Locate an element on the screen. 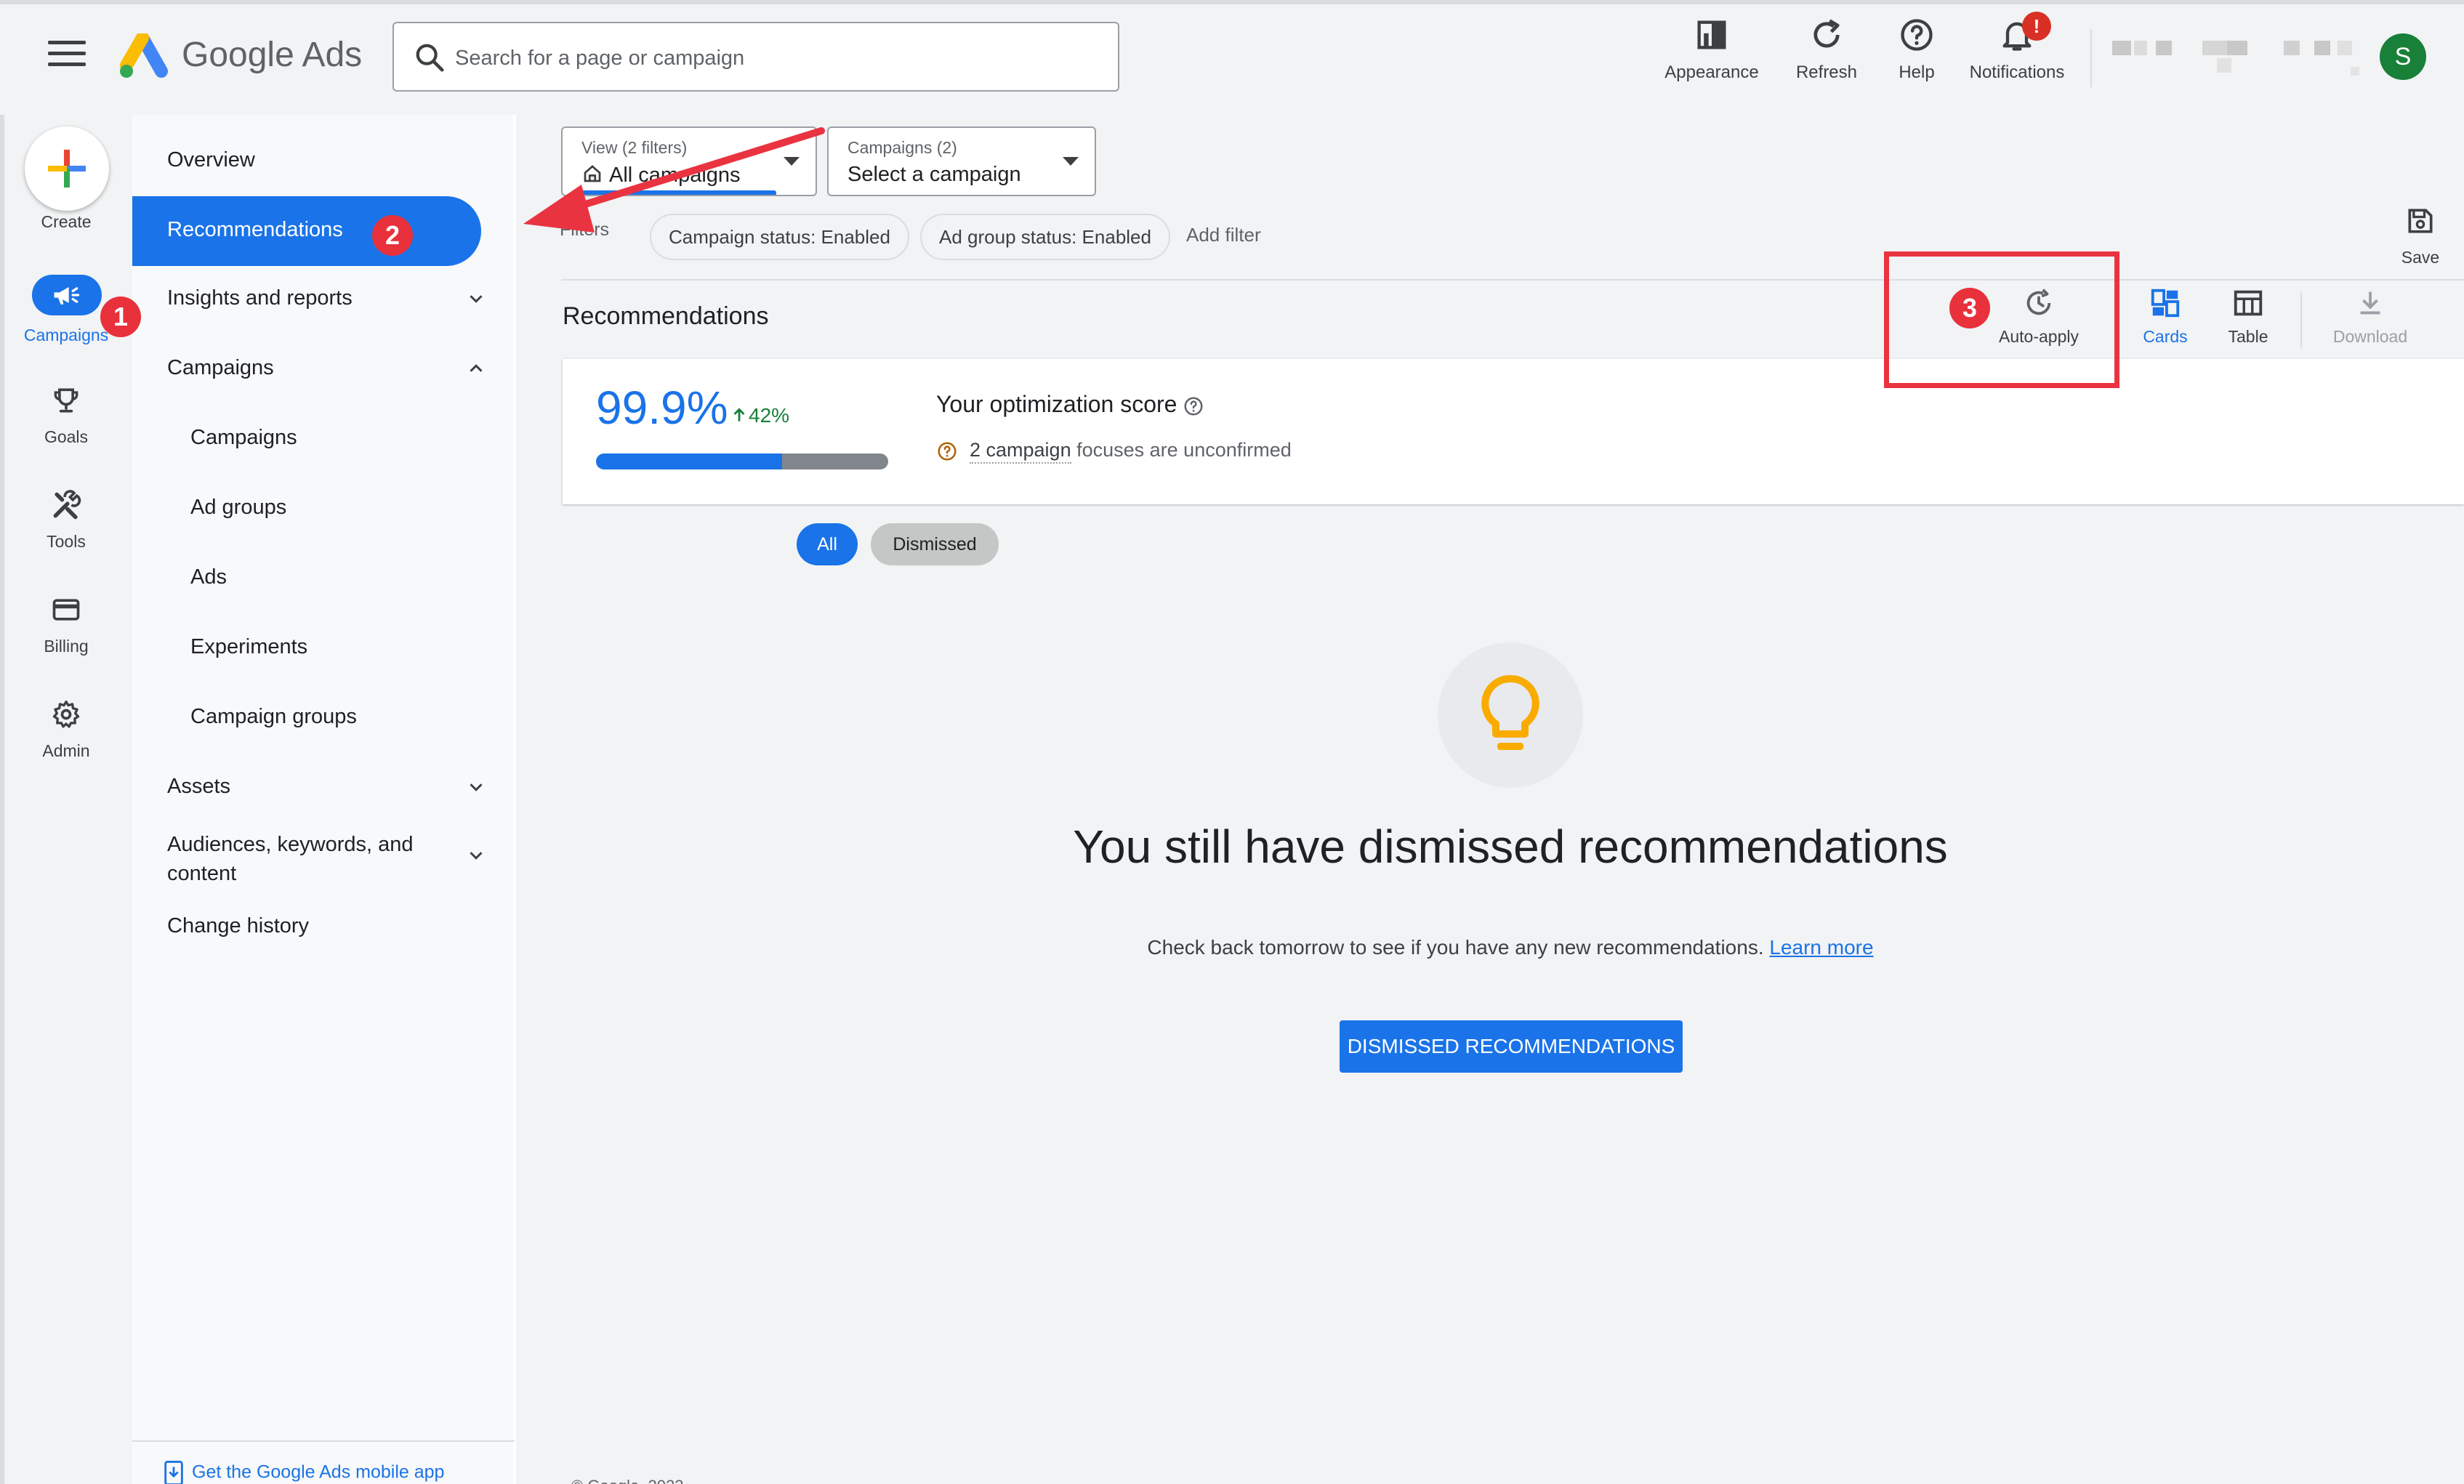 Image resolution: width=2464 pixels, height=1484 pixels. phone-download-icon is located at coordinates (173, 1473).